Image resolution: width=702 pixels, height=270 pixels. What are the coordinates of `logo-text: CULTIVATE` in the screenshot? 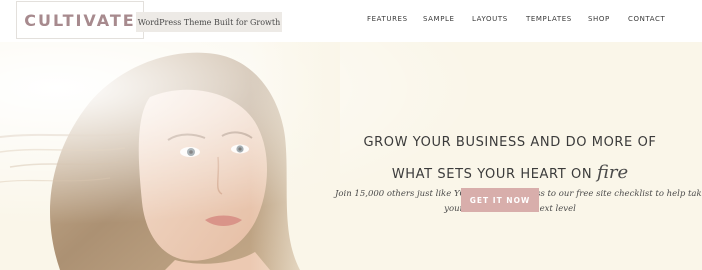 It's located at (80, 20).